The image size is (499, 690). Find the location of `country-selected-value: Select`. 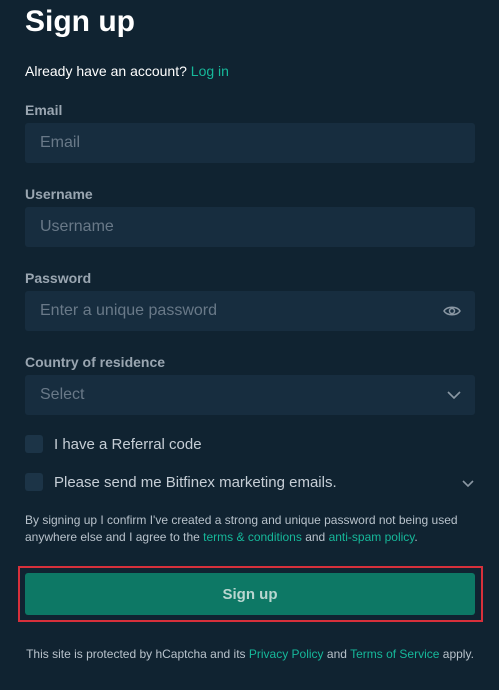

country-selected-value: Select is located at coordinates (62, 394).